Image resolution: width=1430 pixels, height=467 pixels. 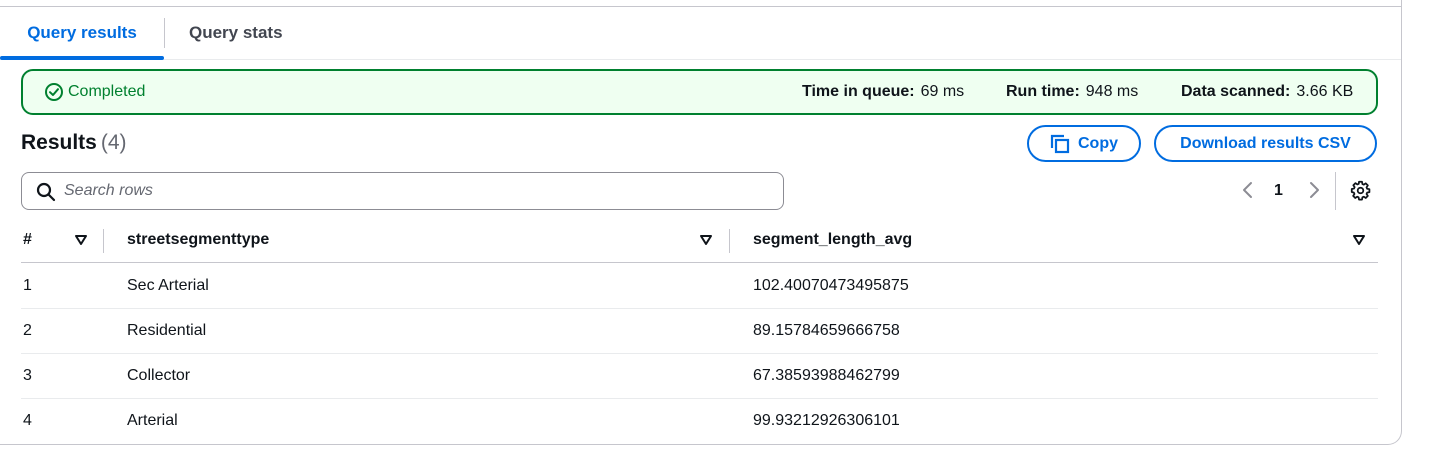 I want to click on table-row: 2 Residential 89.15784659666758, so click(x=699, y=331).